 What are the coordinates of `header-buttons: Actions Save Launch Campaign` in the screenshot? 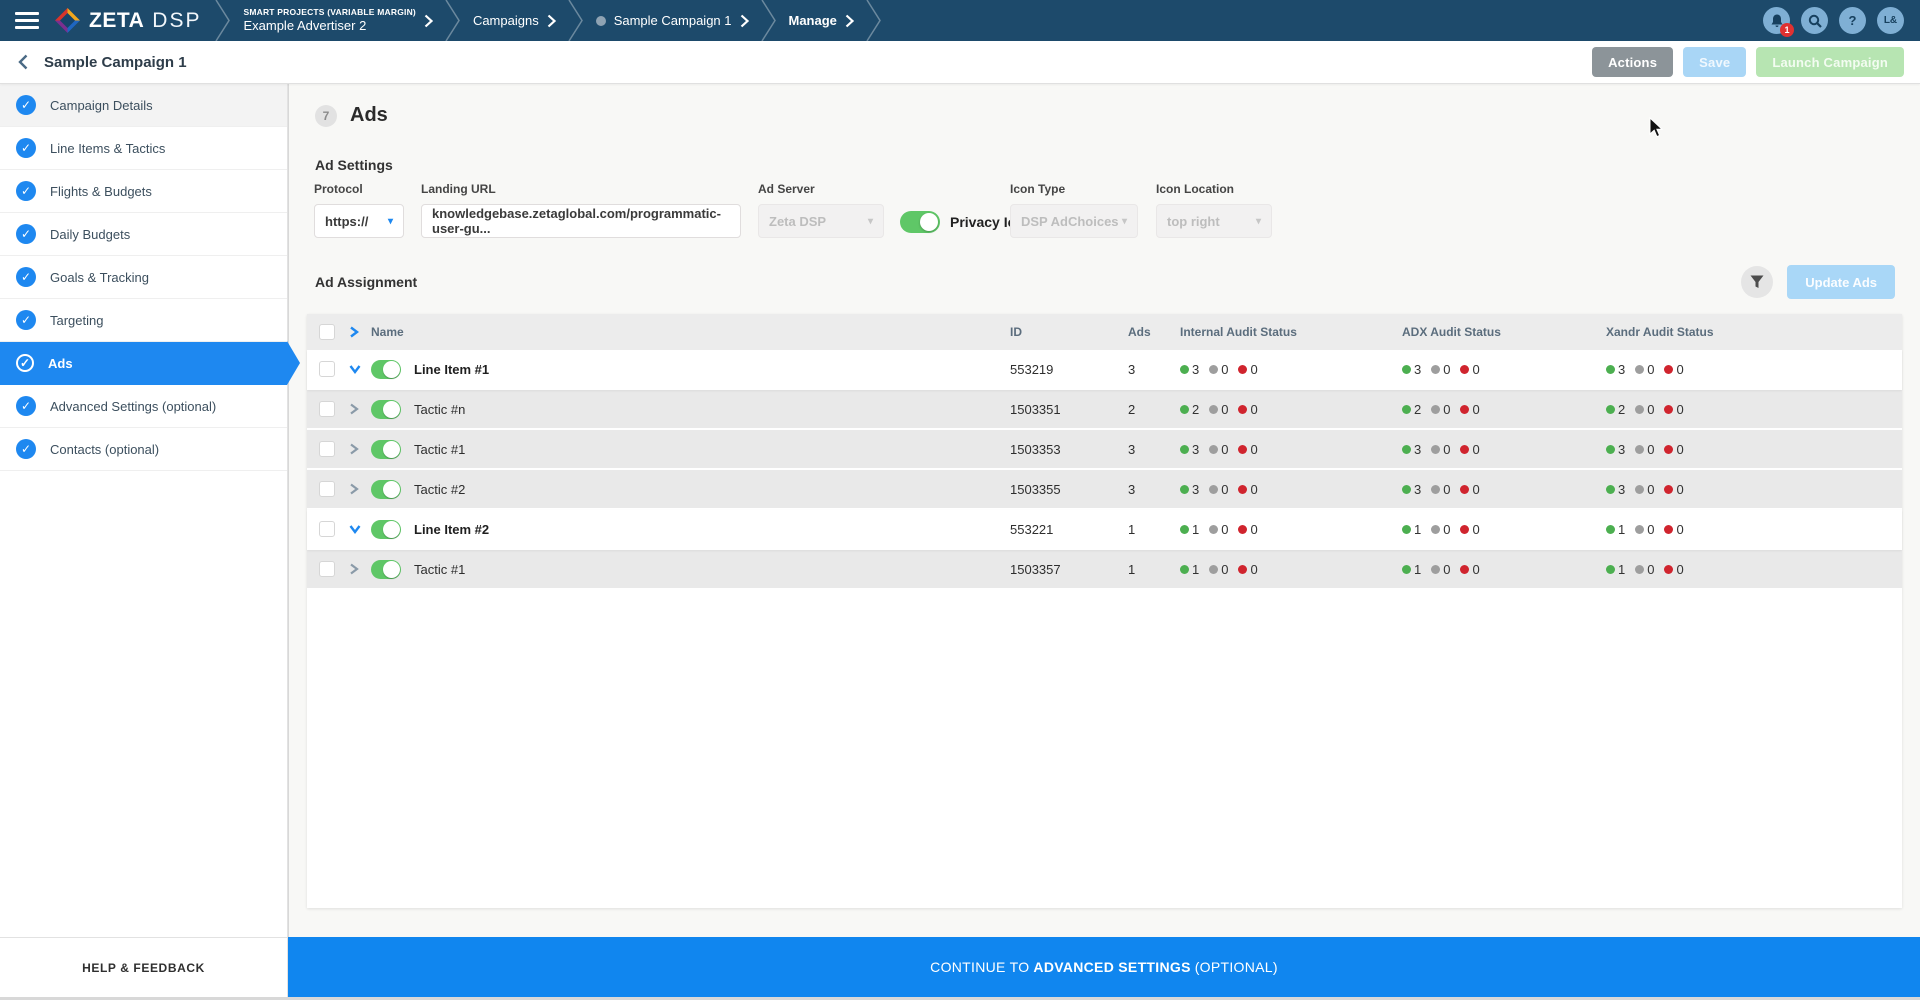 It's located at (1748, 62).